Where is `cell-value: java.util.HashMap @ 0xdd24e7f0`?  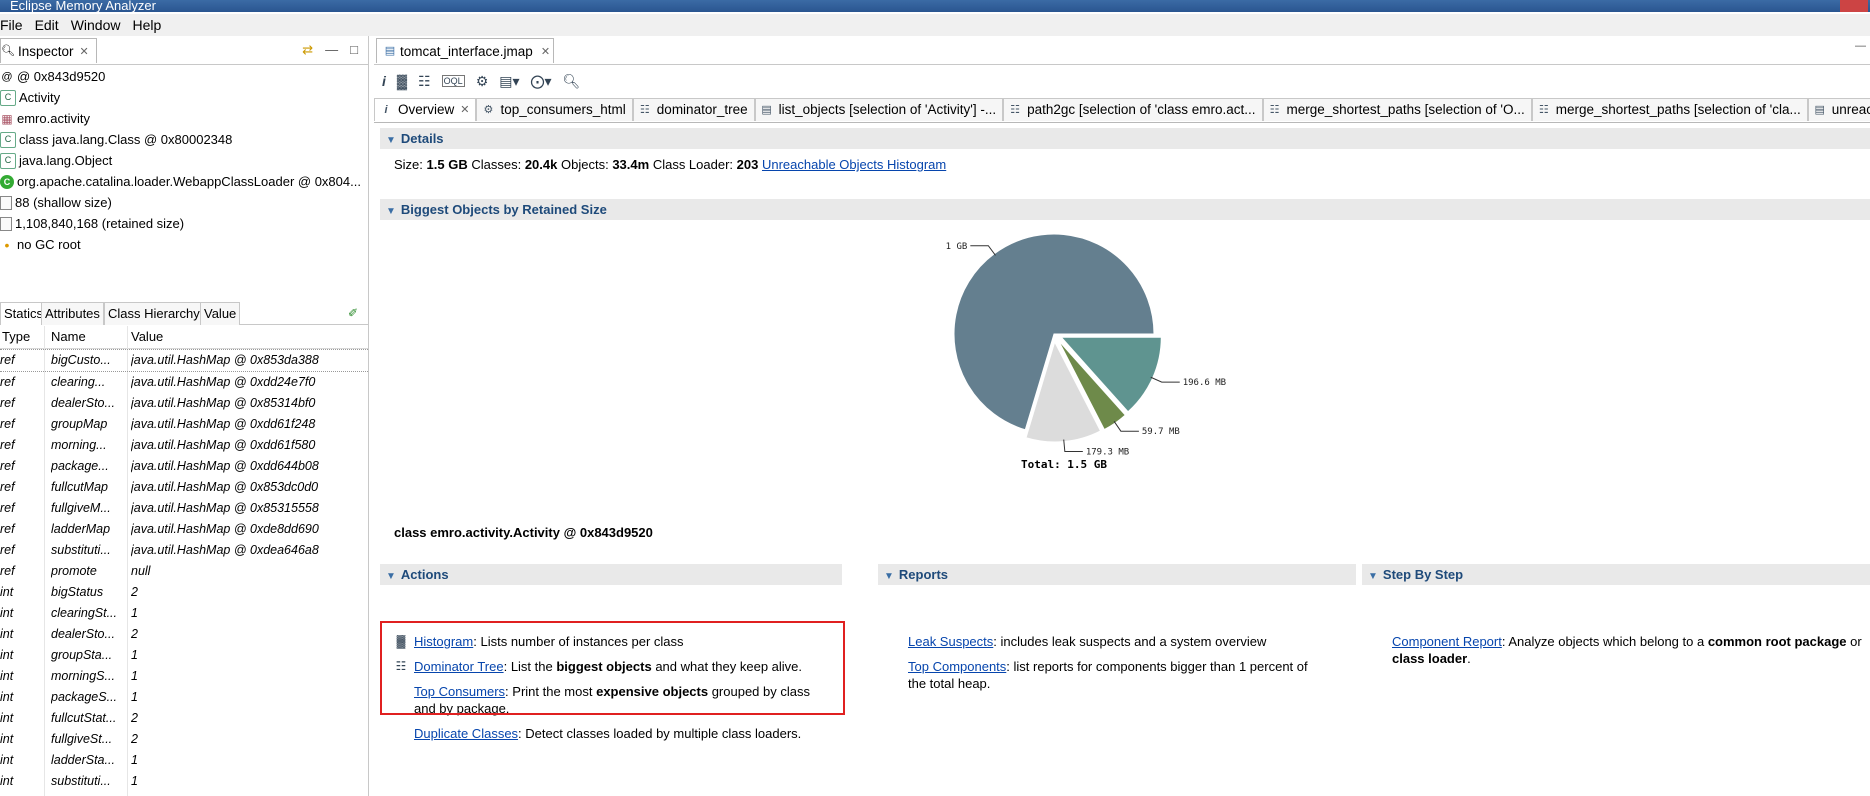
cell-value: java.util.HashMap @ 0xdd24e7f0 is located at coordinates (223, 382).